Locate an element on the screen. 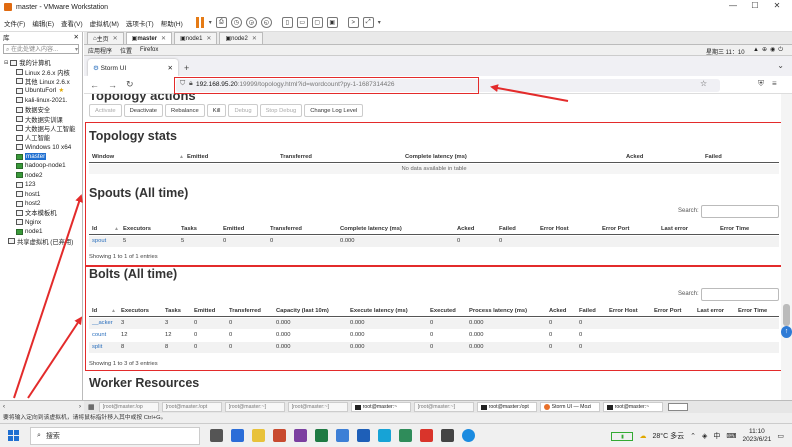 Image resolution: width=792 pixels, height=447 pixels. guest-task-item: root@master:/opt is located at coordinates (506, 407).